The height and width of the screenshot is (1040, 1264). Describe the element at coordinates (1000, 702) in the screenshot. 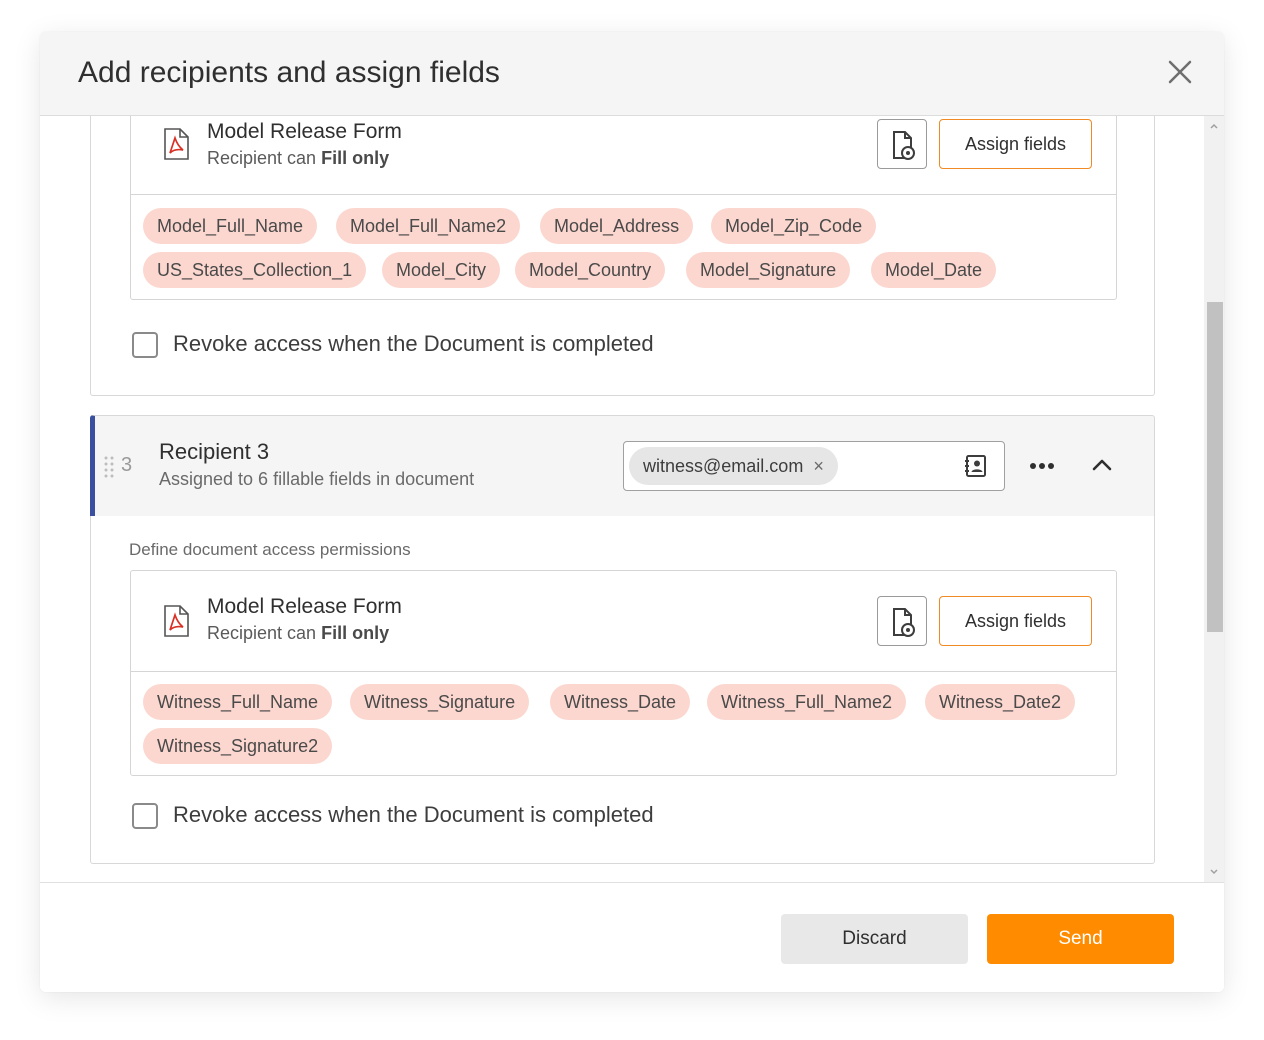

I see `field-chip: Witness_Date2` at that location.